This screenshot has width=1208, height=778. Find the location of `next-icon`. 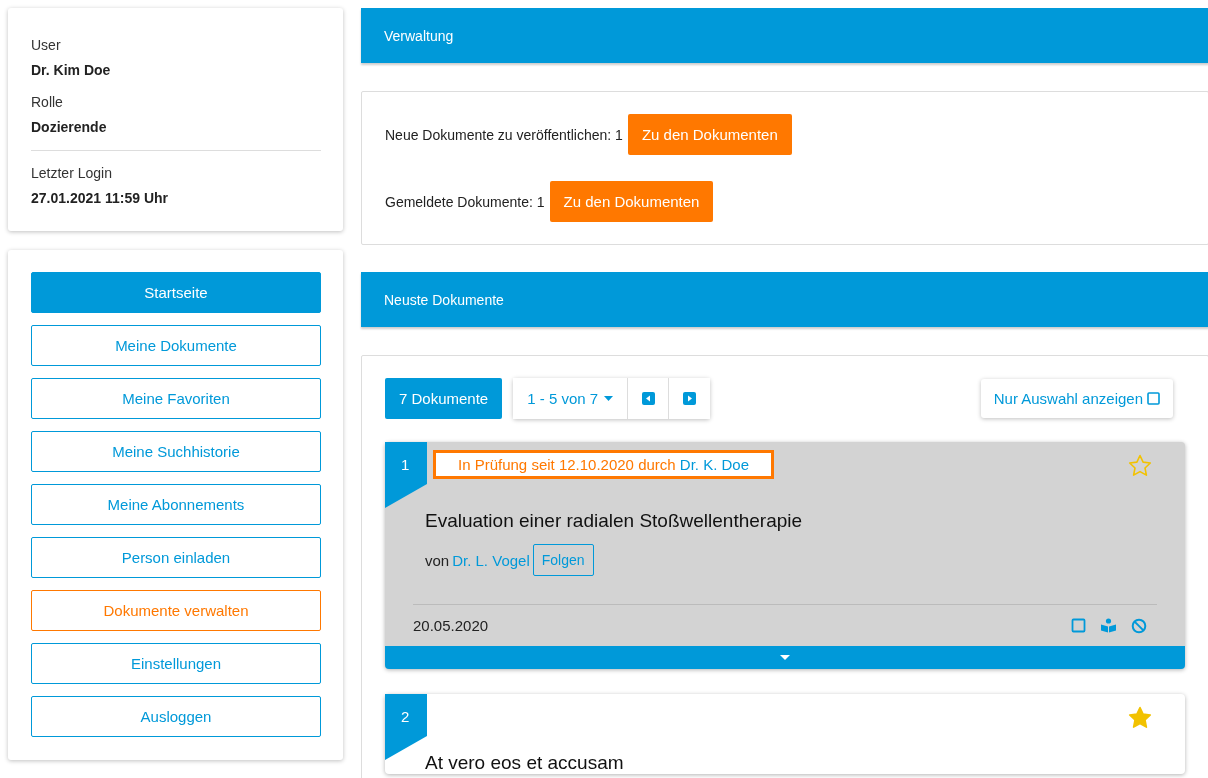

next-icon is located at coordinates (690, 398).